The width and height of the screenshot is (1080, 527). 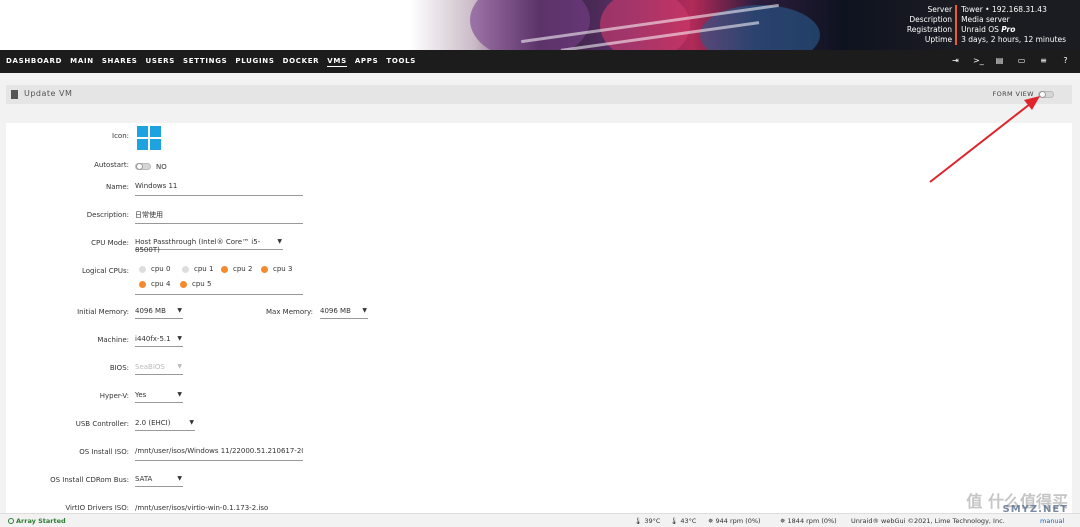 I want to click on nav-main: MAIN, so click(x=82, y=61).